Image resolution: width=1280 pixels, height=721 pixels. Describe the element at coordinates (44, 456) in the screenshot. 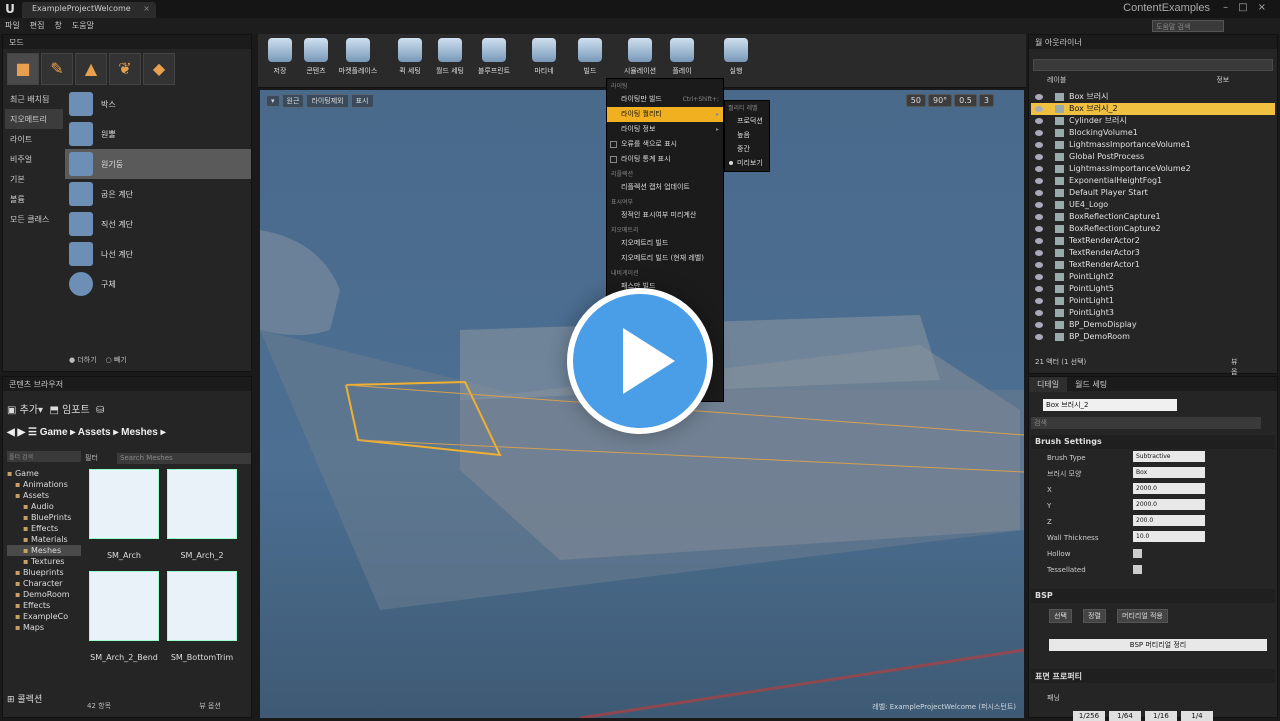

I see `folder-search-input: 폴더 검색` at that location.